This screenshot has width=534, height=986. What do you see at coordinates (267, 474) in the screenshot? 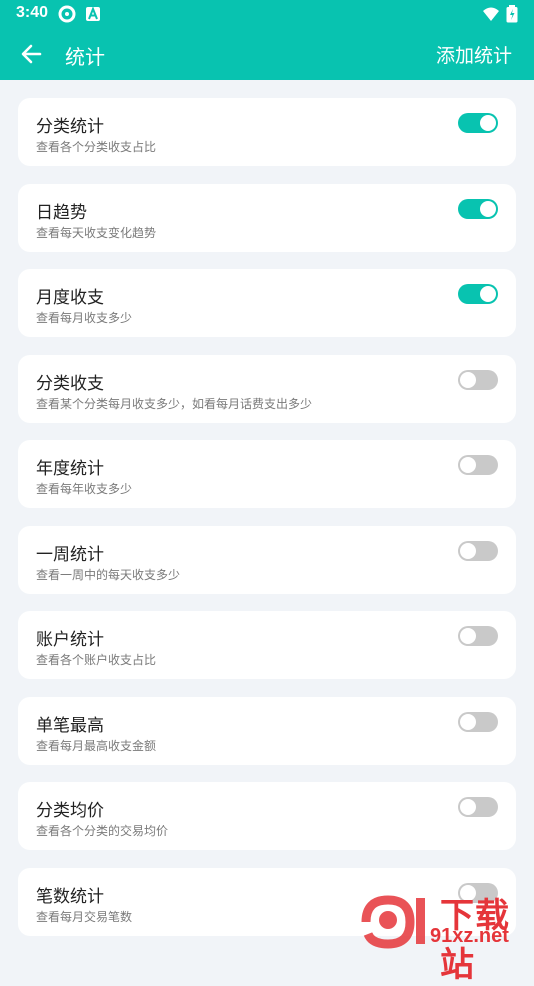
I see `stat-item-yearly: 年度统计 查看每年收支多少` at bounding box center [267, 474].